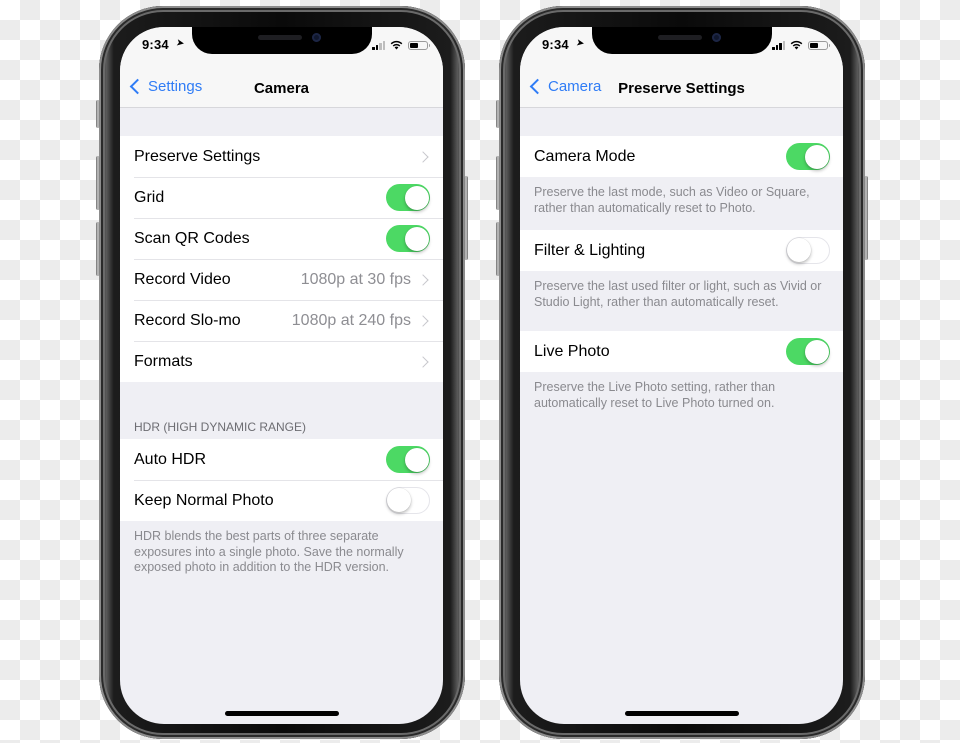 The height and width of the screenshot is (743, 960). I want to click on row-filter-lighting: Filter & Lighting, so click(681, 250).